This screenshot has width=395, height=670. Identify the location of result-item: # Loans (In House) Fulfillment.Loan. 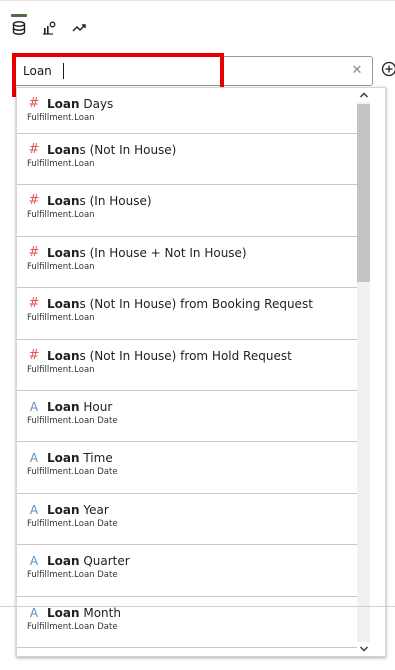
(187, 211).